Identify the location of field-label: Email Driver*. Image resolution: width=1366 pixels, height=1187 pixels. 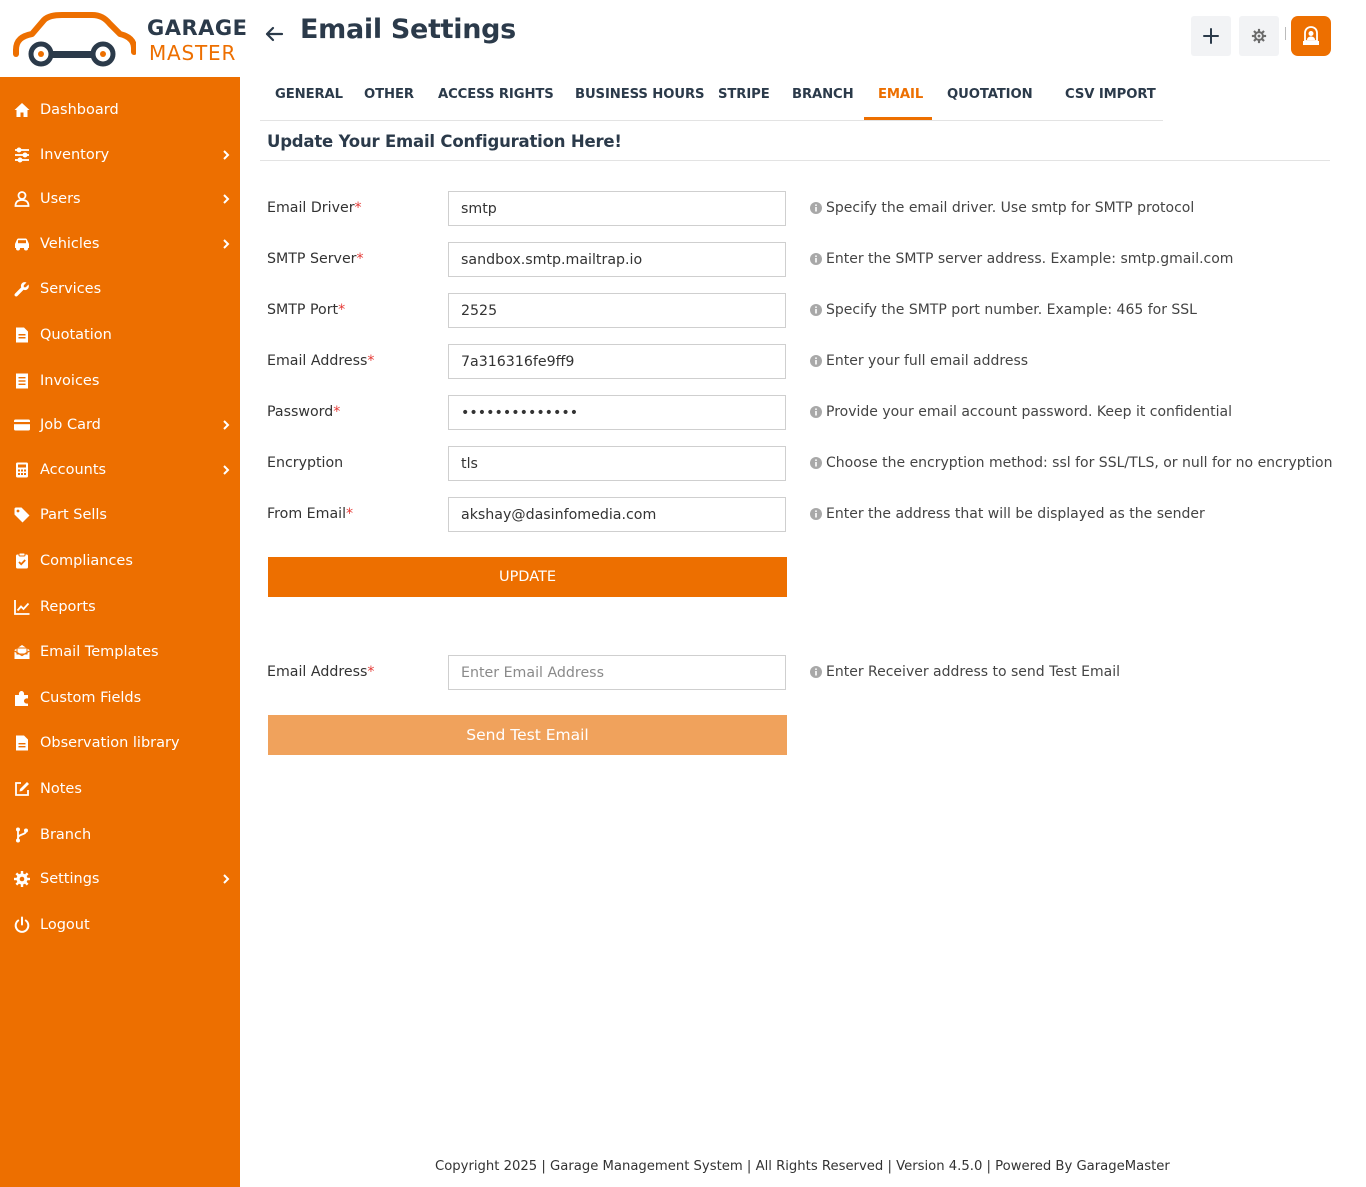
(314, 208).